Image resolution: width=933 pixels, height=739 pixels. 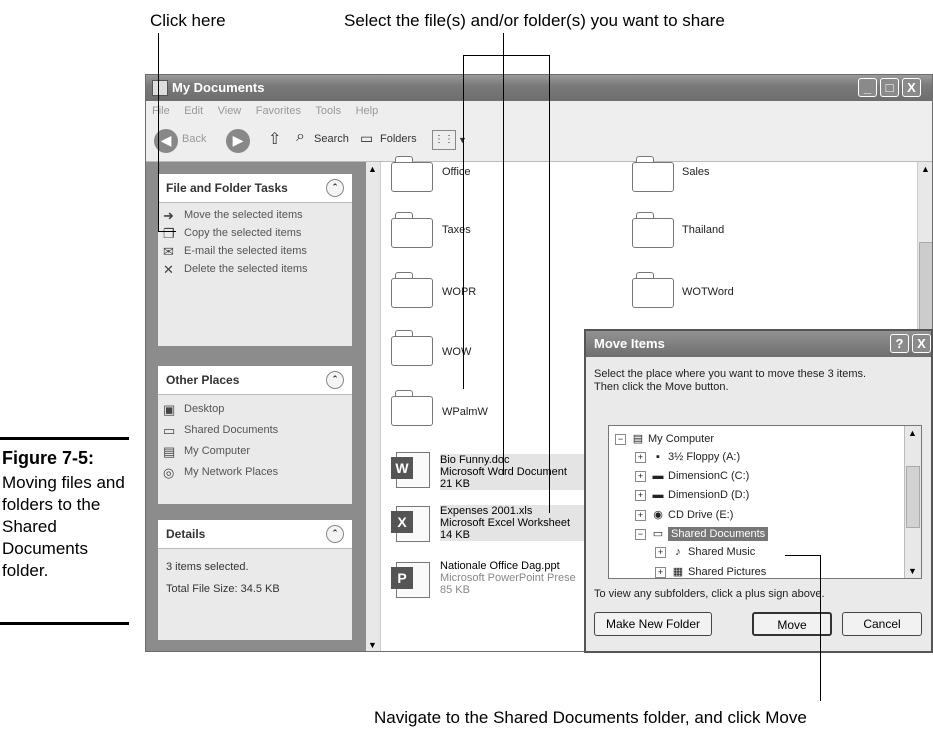 I want to click on folder-label: Thailand, so click(x=703, y=230).